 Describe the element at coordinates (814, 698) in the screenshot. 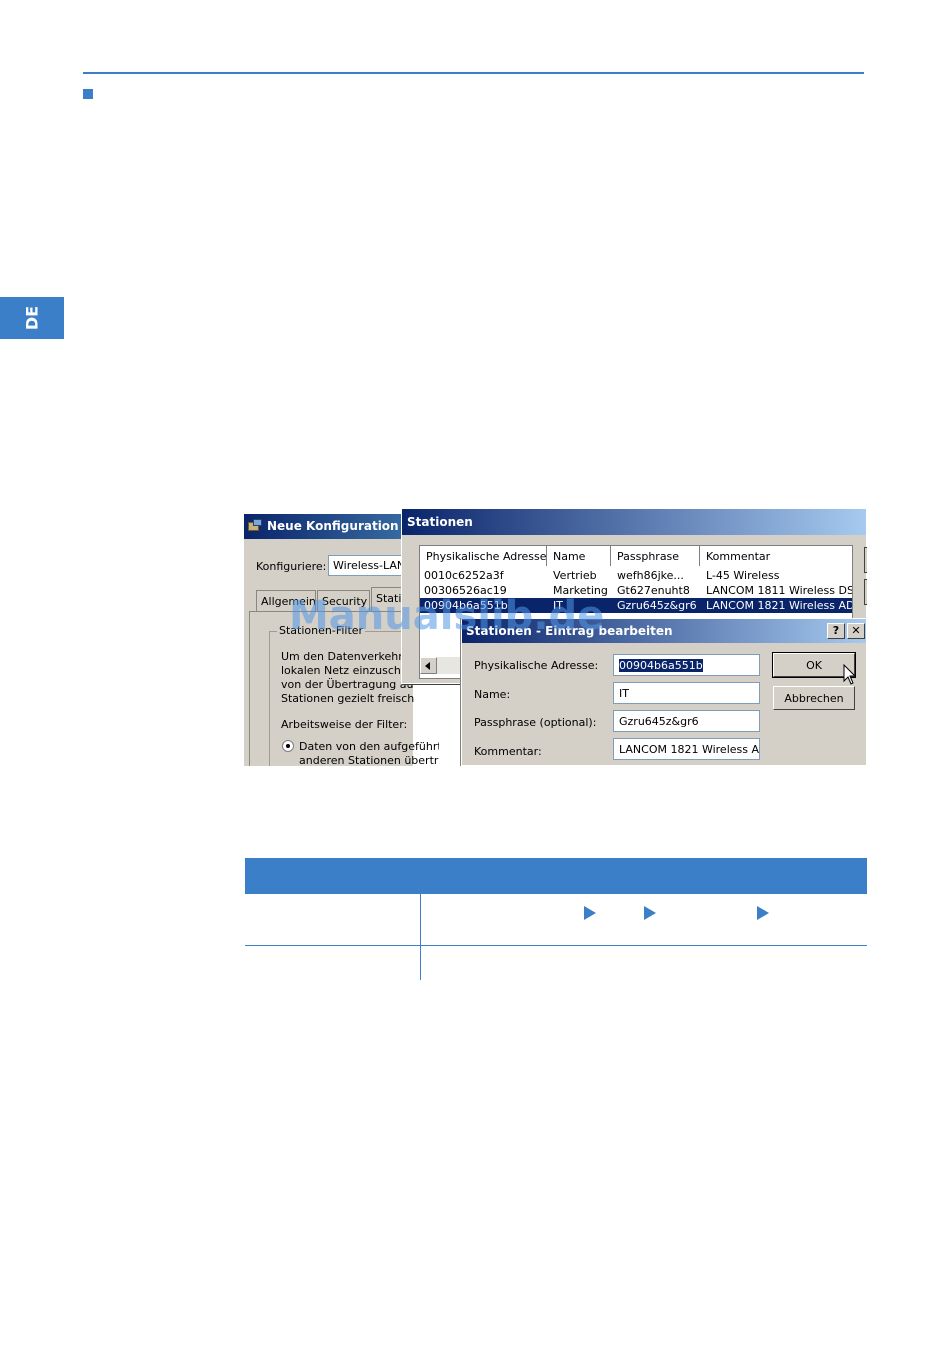

I see `cancel-button: Abbrechen` at that location.